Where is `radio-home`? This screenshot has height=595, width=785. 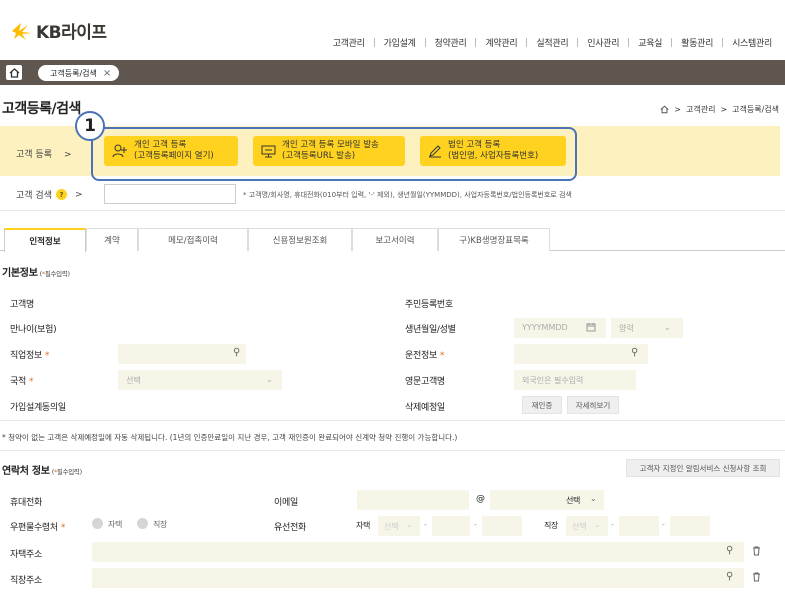 radio-home is located at coordinates (97, 523).